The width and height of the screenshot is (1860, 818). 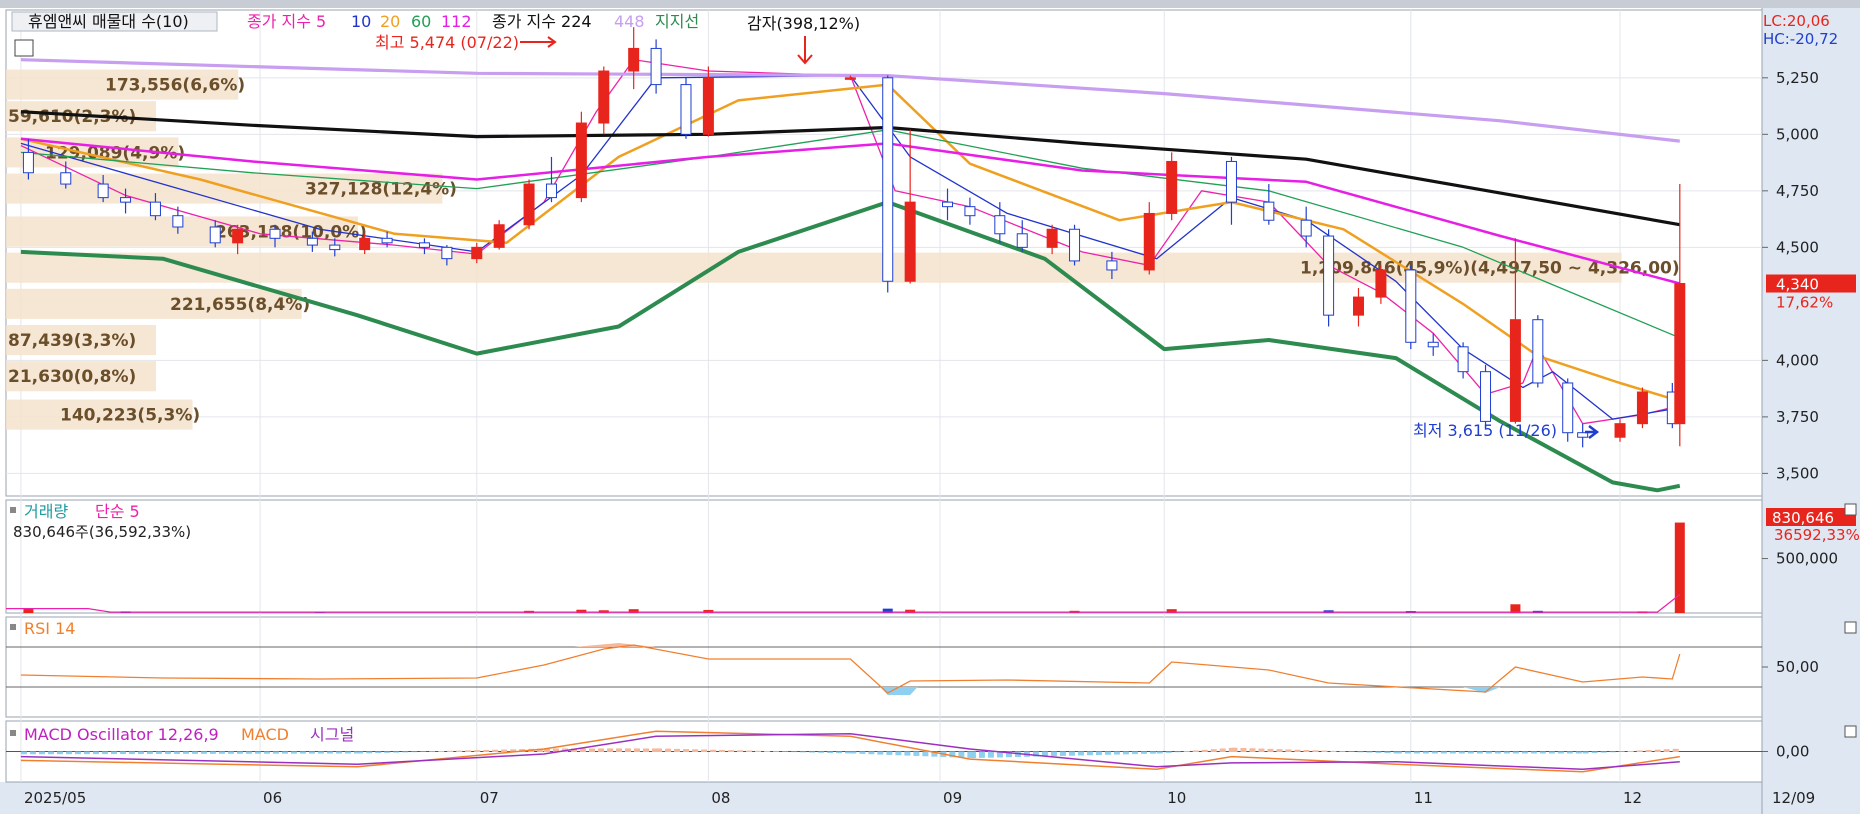 What do you see at coordinates (46, 511) in the screenshot?
I see `volume-title: 거래량` at bounding box center [46, 511].